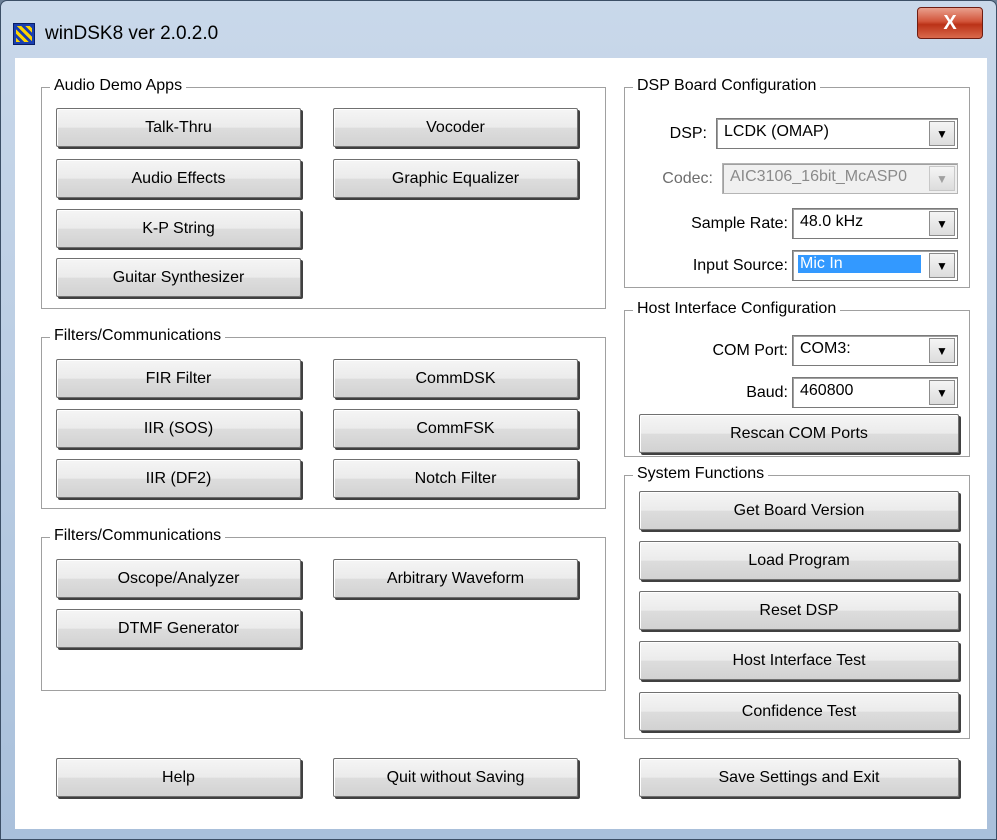 The image size is (997, 840). What do you see at coordinates (799, 560) in the screenshot?
I see `load-program-button: Load Program` at bounding box center [799, 560].